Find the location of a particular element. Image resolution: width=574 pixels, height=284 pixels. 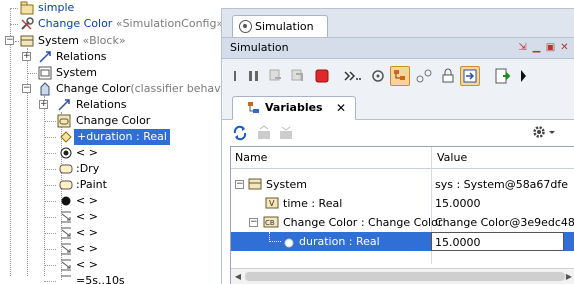

tree-item-system-block: − System «Block» is located at coordinates (114, 41).